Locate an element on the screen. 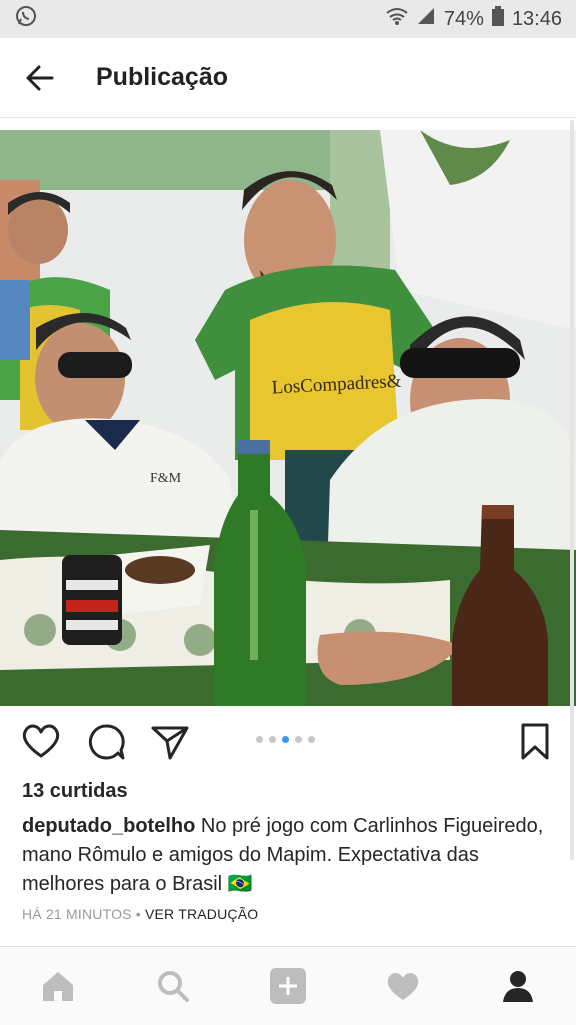  battery-percent: 74% is located at coordinates (463, 18).